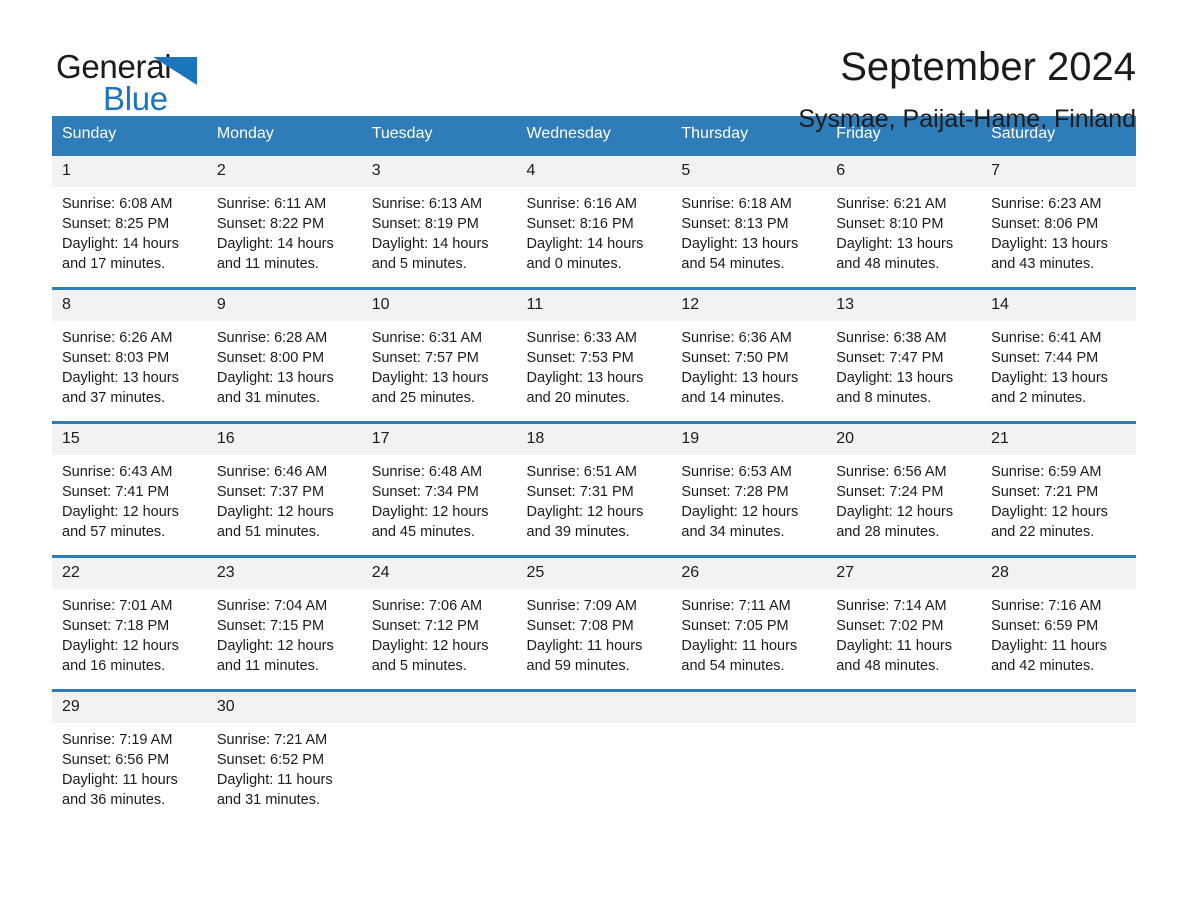 The width and height of the screenshot is (1188, 918). What do you see at coordinates (581, 472) in the screenshot?
I see `sunrise-text: Sunrise: 6:51 AM` at bounding box center [581, 472].